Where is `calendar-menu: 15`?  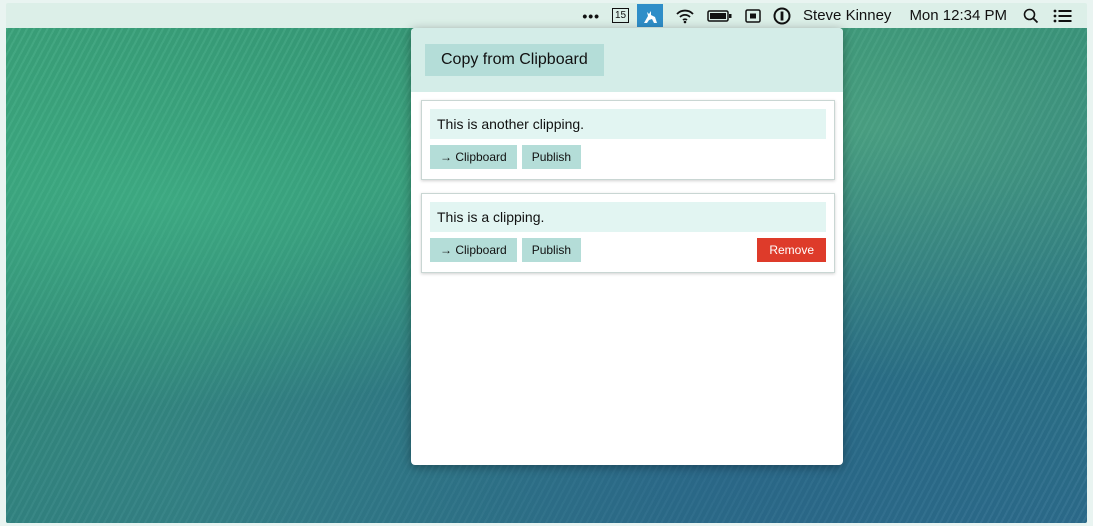
calendar-menu: 15 is located at coordinates (621, 15).